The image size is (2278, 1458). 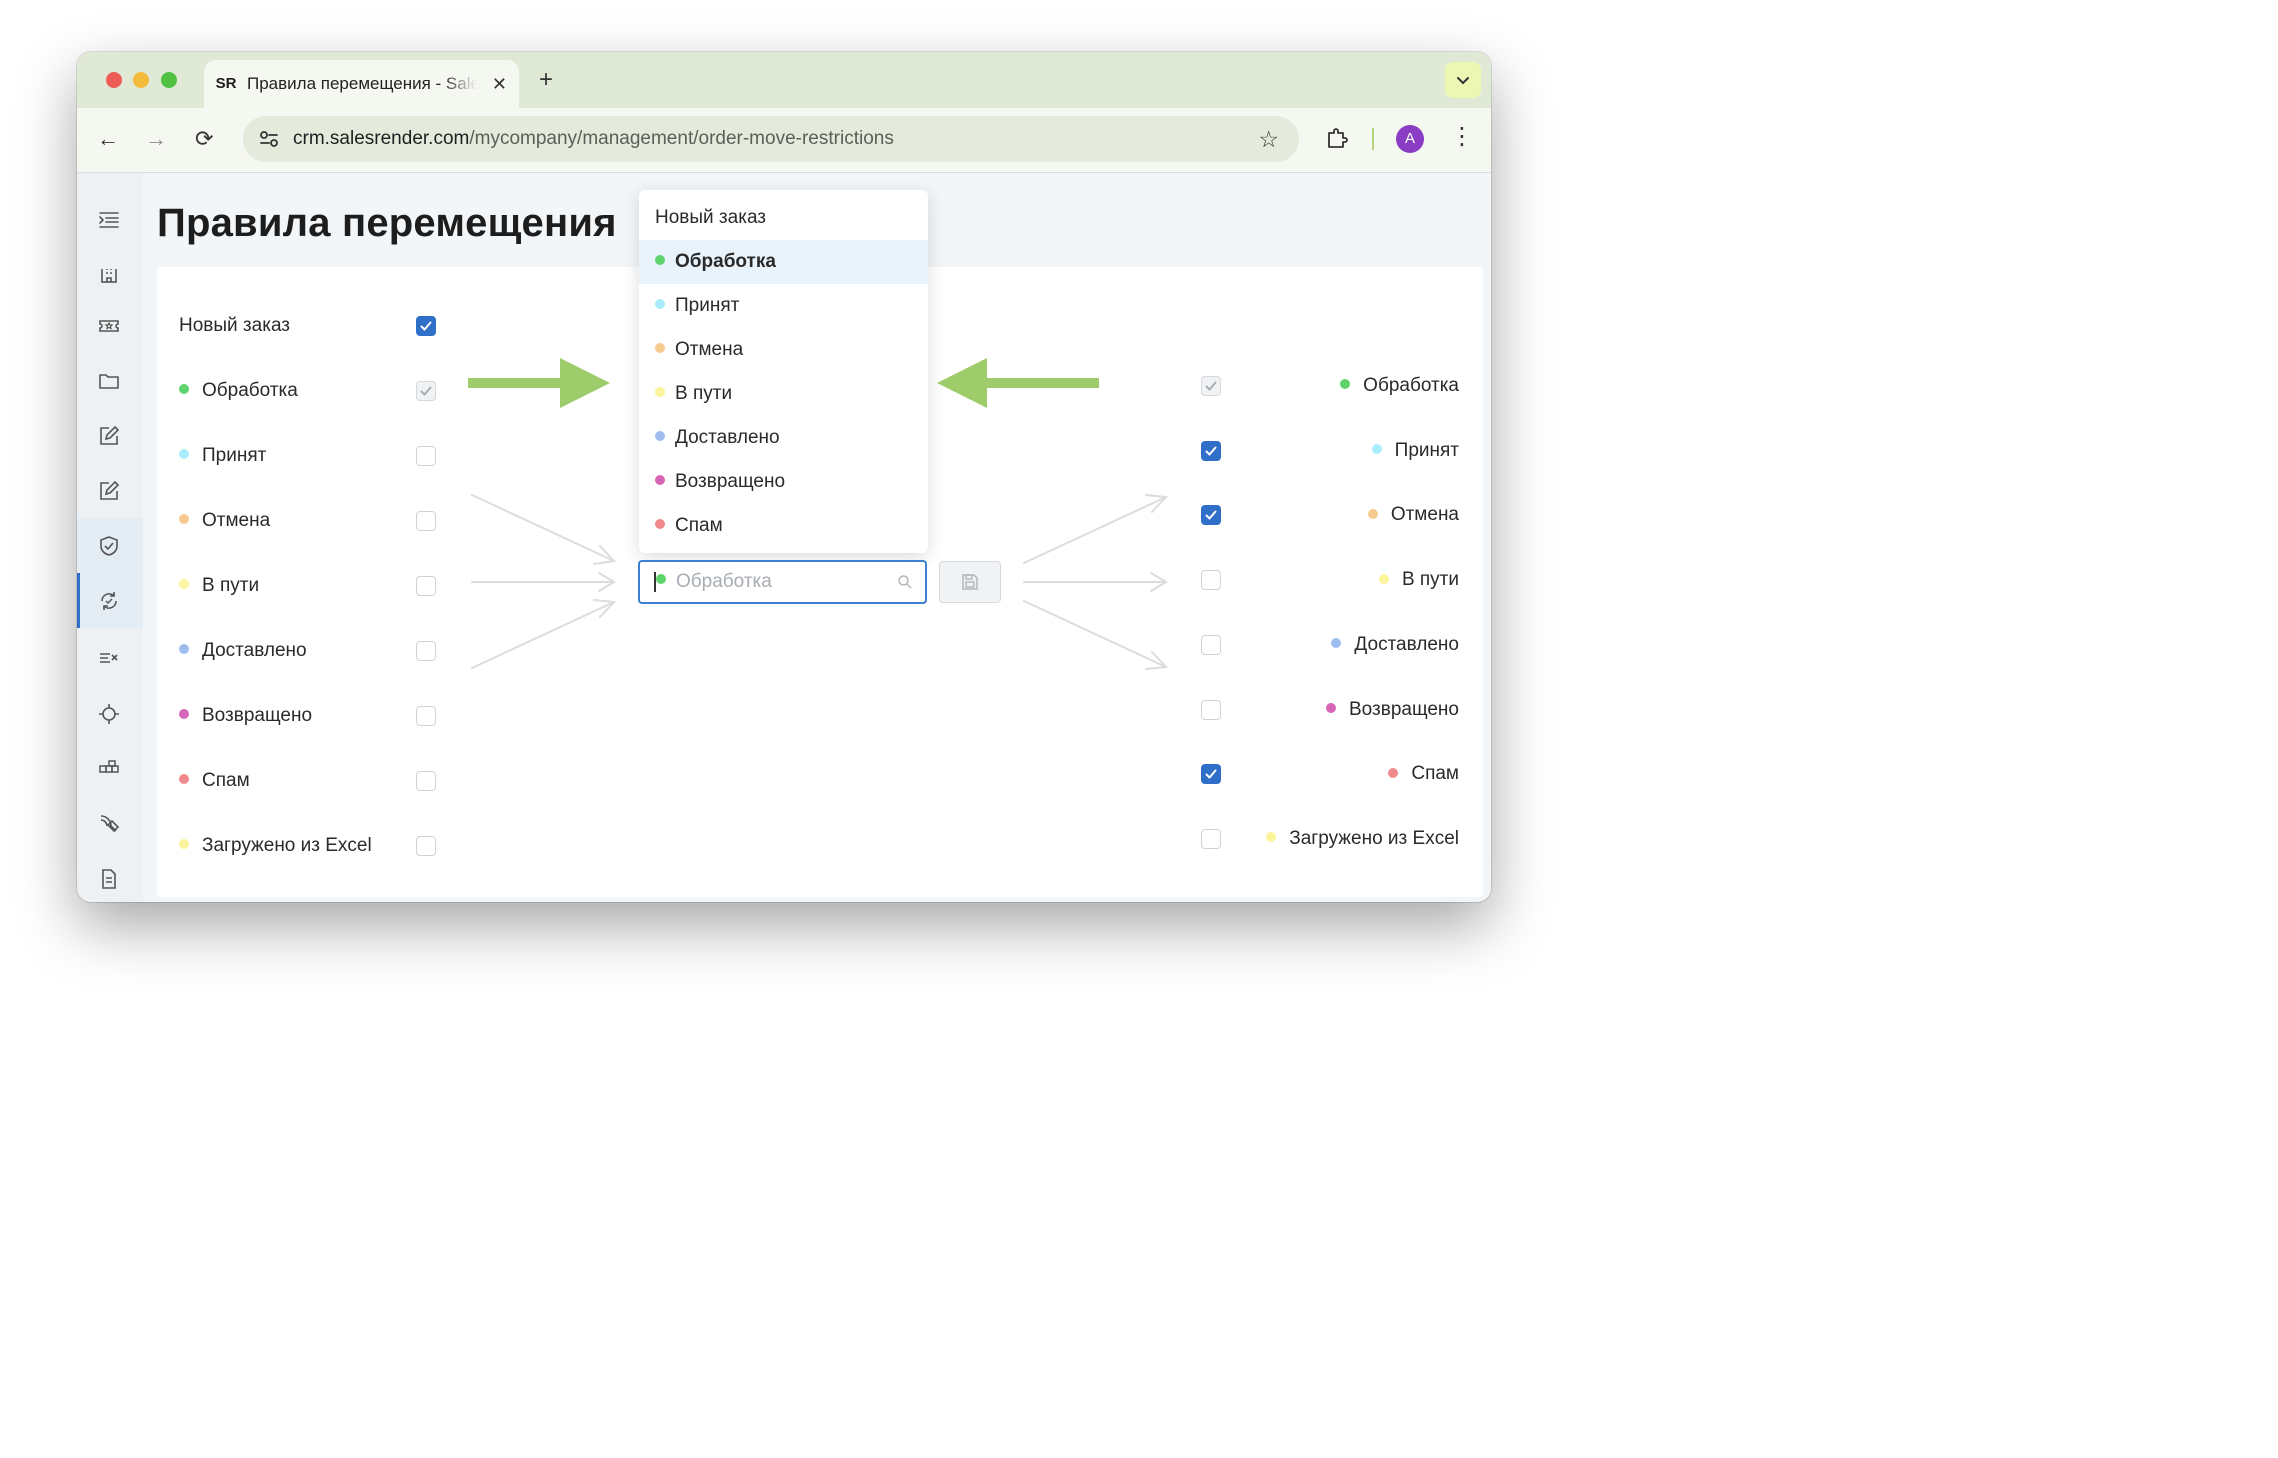 I want to click on status-name: Отмена, so click(x=236, y=520).